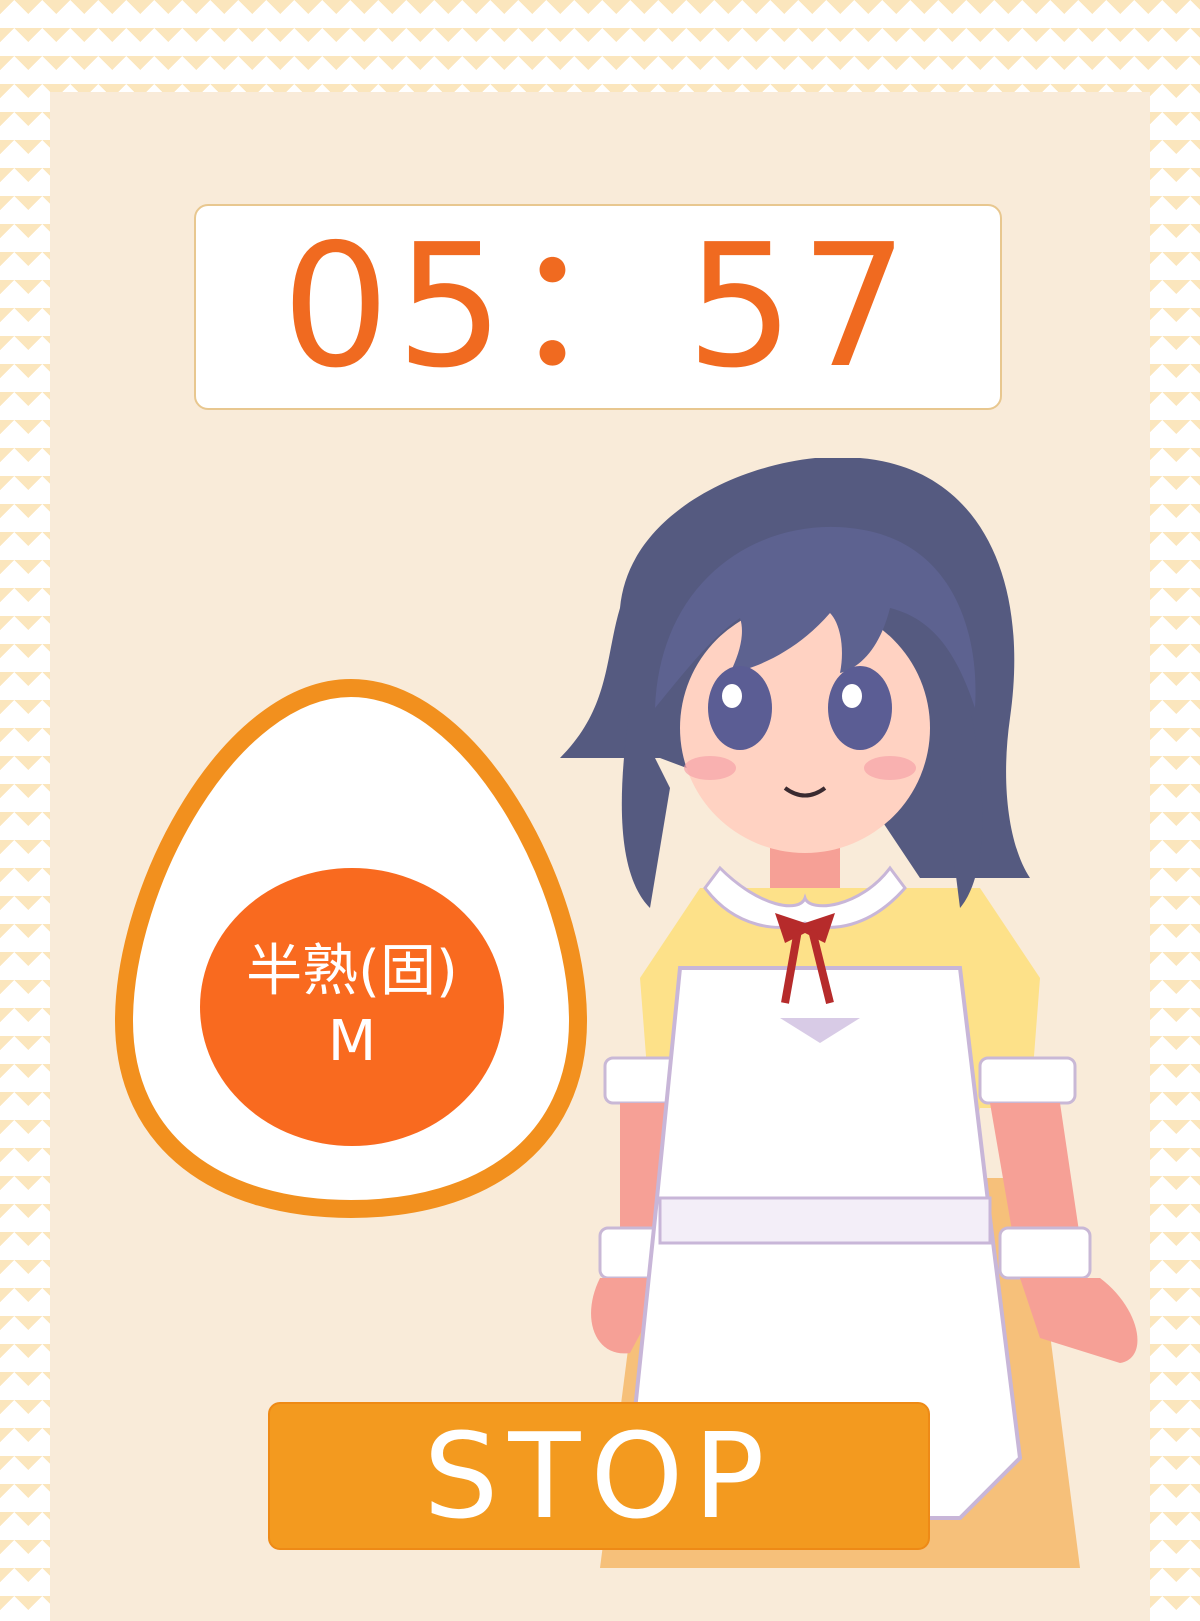 The height and width of the screenshot is (1621, 1200). I want to click on egg-size-label: M, so click(352, 1041).